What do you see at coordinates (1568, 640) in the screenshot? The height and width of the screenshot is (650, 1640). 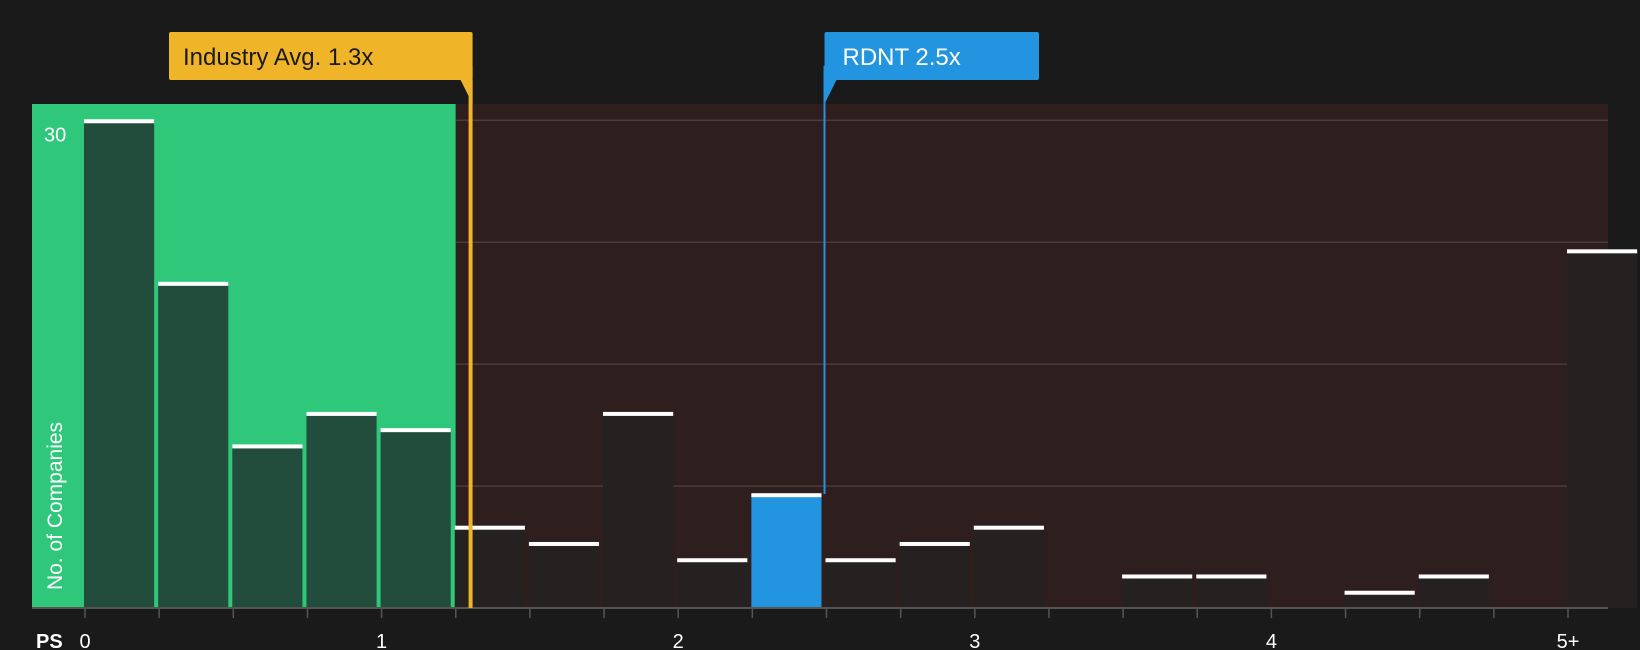 I see `x-tick-label-5+: 5+` at bounding box center [1568, 640].